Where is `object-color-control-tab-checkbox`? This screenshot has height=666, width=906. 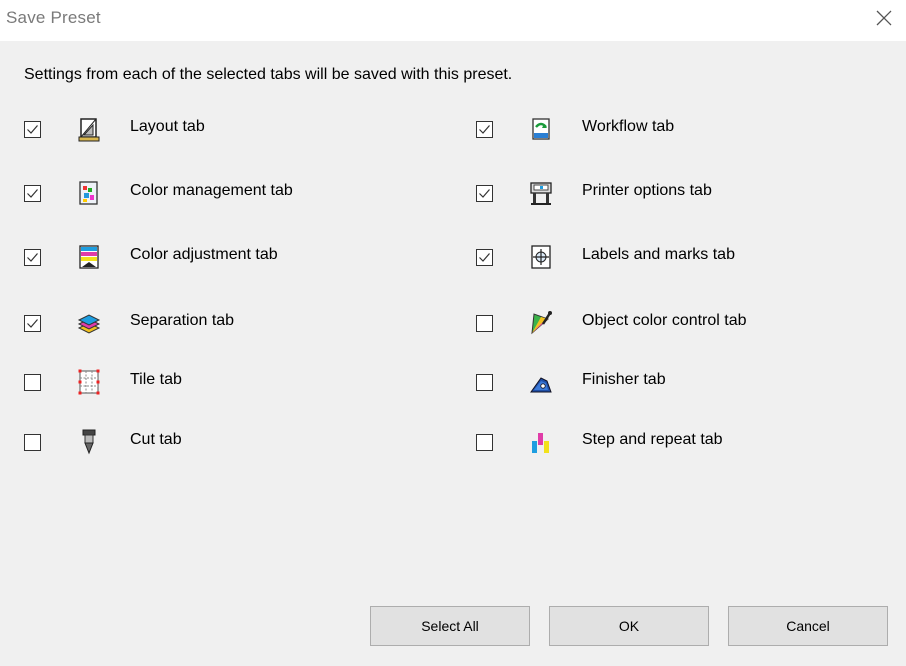 object-color-control-tab-checkbox is located at coordinates (484, 323).